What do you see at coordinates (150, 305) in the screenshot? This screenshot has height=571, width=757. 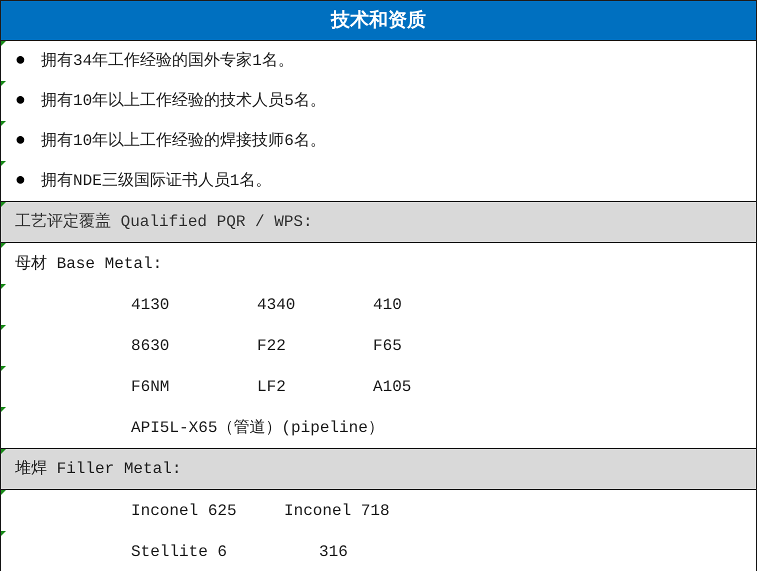 I see `material-grade: 4130` at bounding box center [150, 305].